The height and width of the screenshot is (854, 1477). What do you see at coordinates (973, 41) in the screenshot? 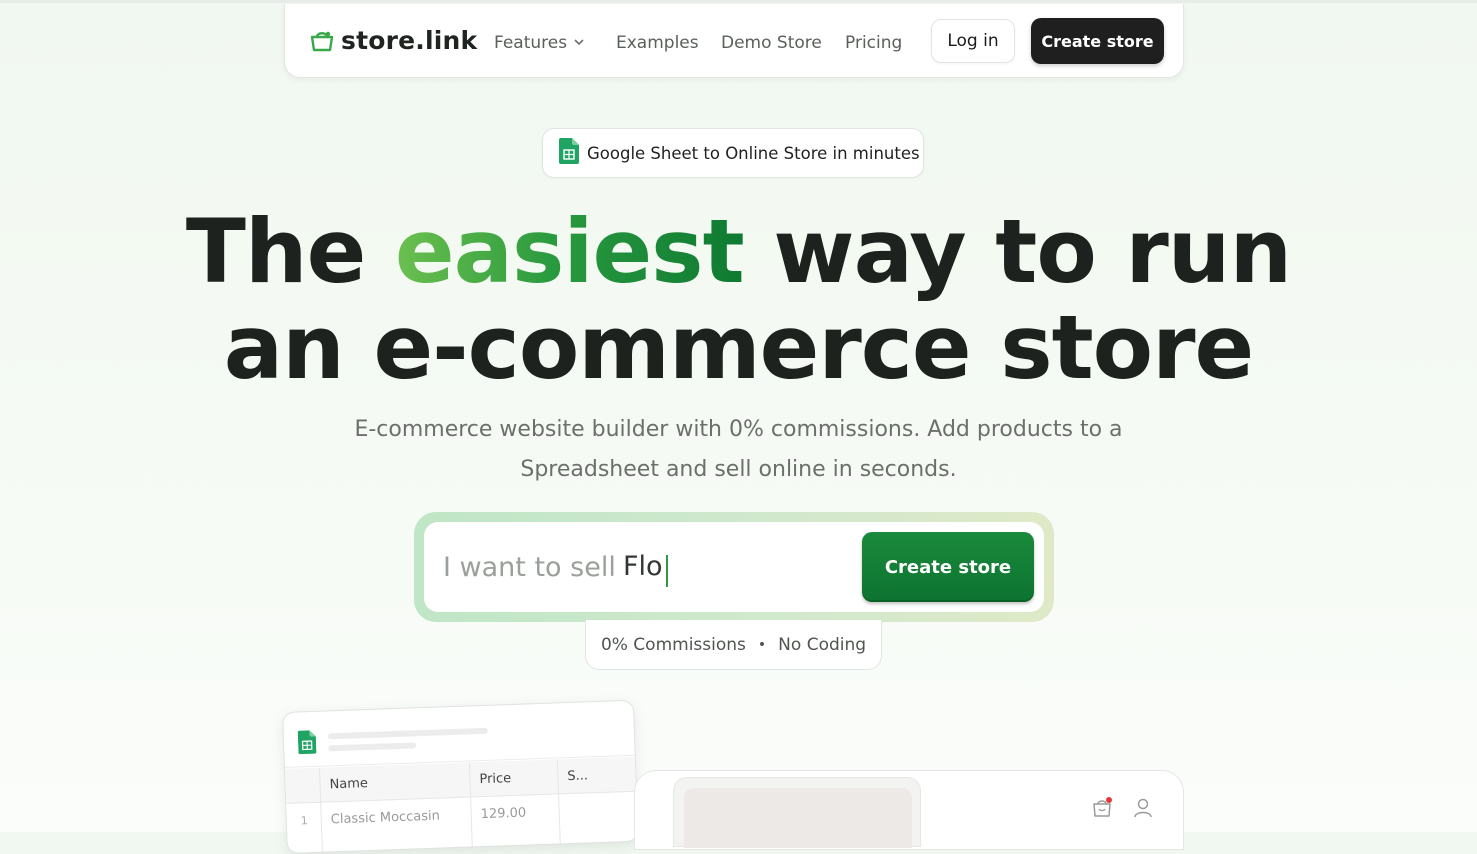
I see `login-button: Log in` at bounding box center [973, 41].